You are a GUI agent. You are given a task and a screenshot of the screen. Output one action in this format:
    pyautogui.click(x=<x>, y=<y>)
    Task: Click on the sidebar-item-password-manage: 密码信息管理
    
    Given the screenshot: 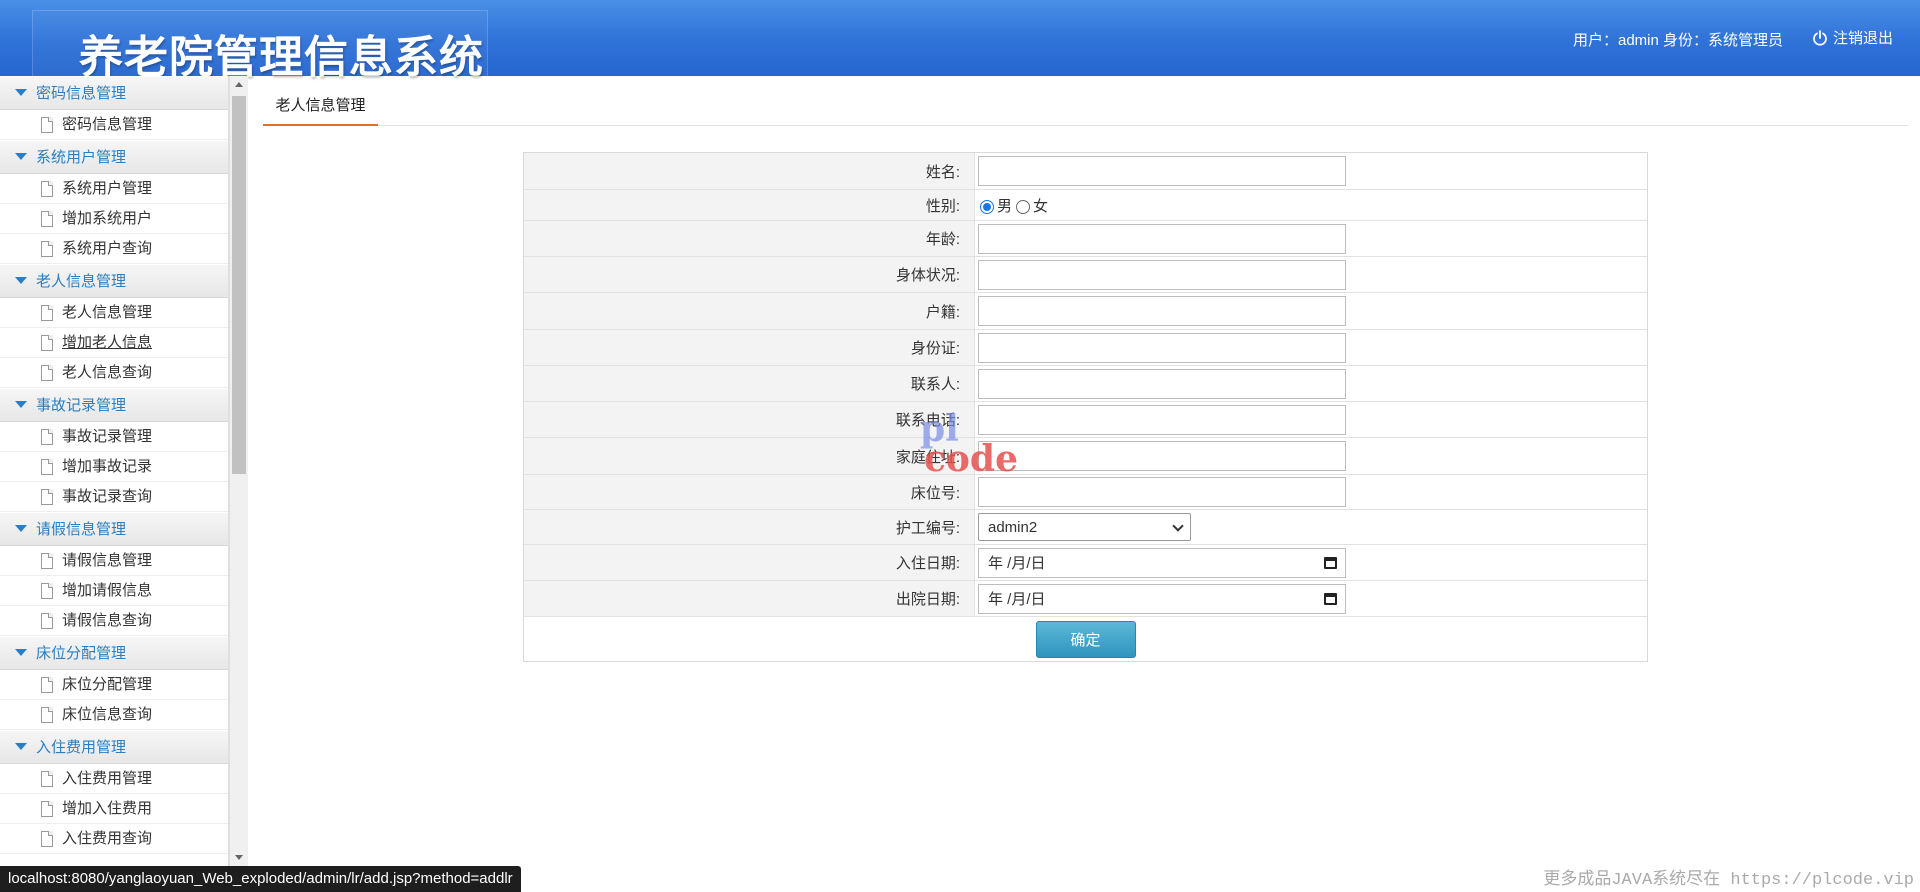 What is the action you would take?
    pyautogui.click(x=114, y=125)
    